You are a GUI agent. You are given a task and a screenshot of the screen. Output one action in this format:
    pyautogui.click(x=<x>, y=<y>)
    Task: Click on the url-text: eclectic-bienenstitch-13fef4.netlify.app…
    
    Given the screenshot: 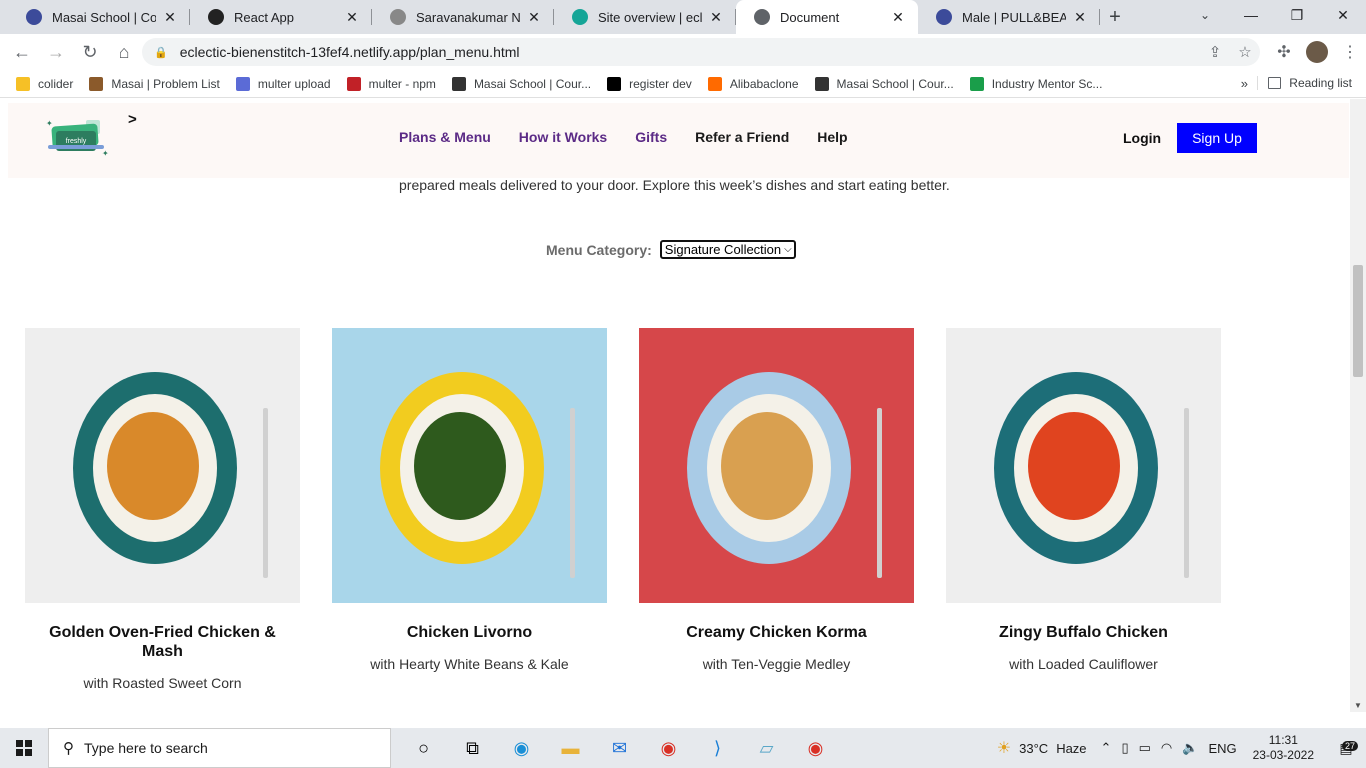 What is the action you would take?
    pyautogui.click(x=690, y=52)
    